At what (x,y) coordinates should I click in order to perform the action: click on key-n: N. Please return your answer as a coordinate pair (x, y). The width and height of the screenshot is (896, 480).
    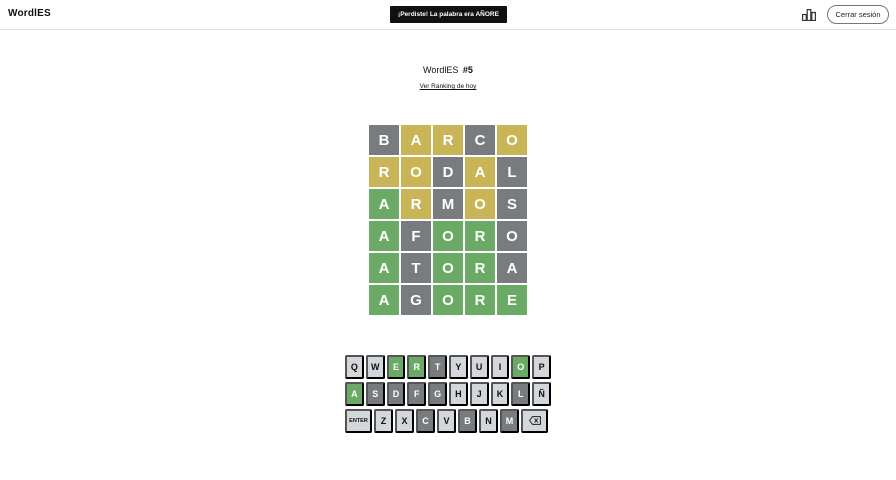
    Looking at the image, I should click on (488, 421).